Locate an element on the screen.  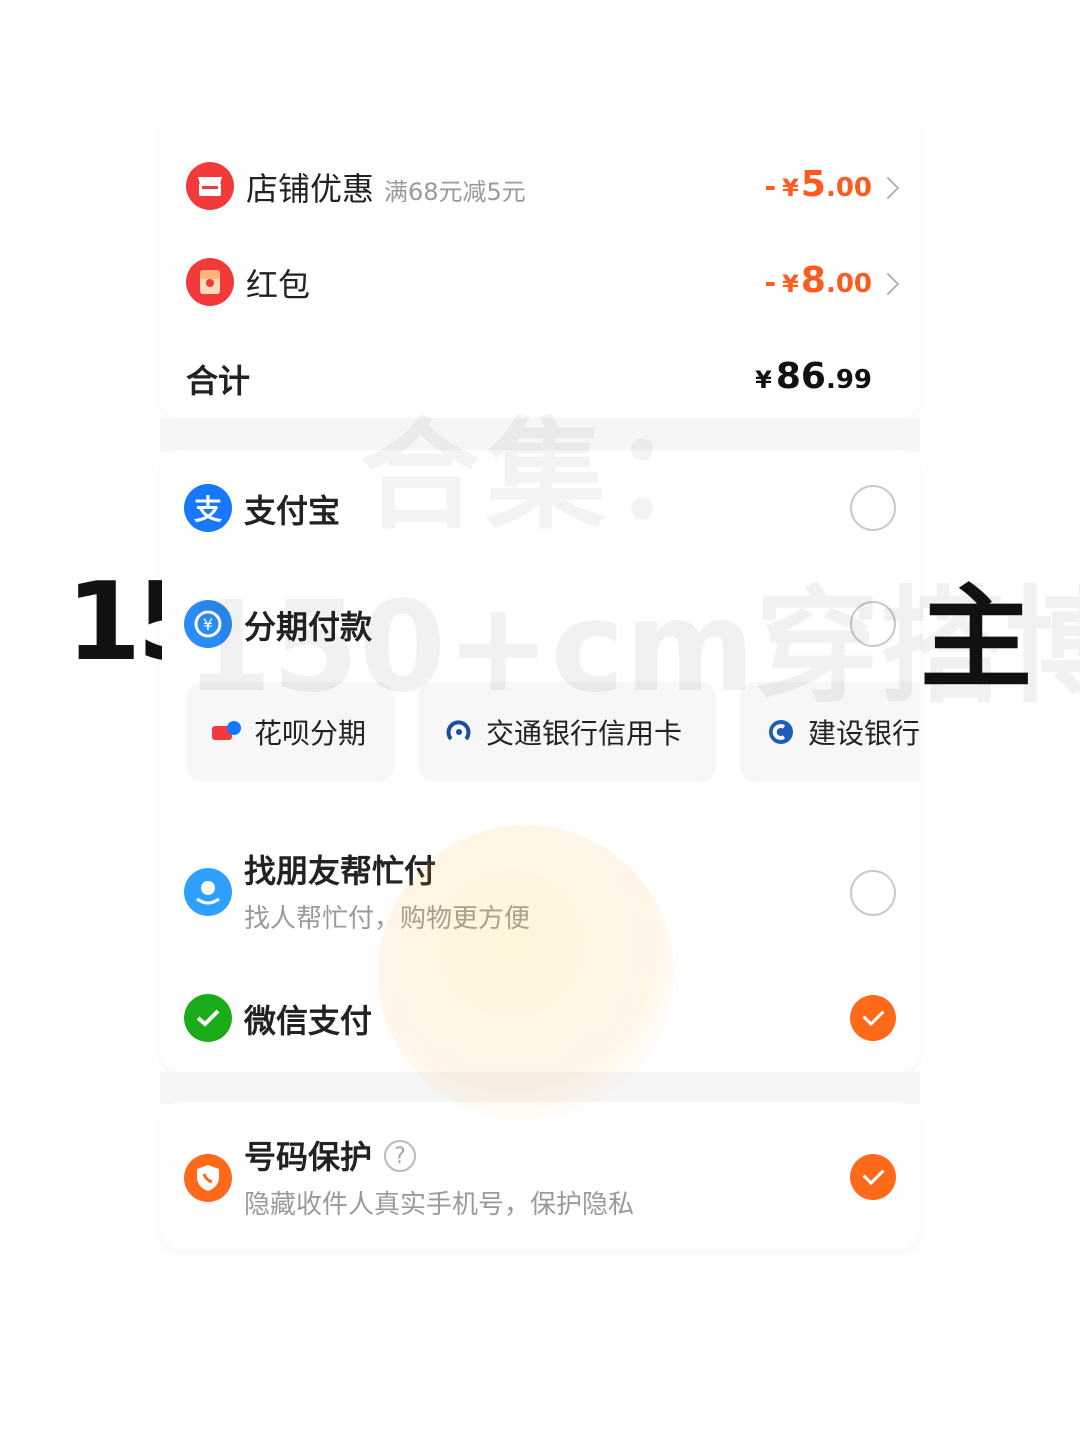
number-protection-radio-checked is located at coordinates (873, 1177).